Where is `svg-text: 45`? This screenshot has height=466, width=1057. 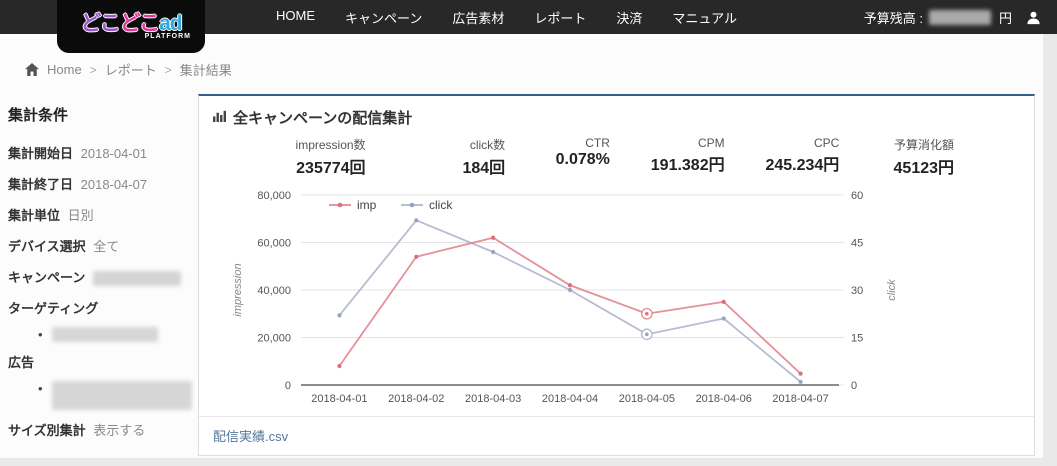 svg-text: 45 is located at coordinates (857, 244).